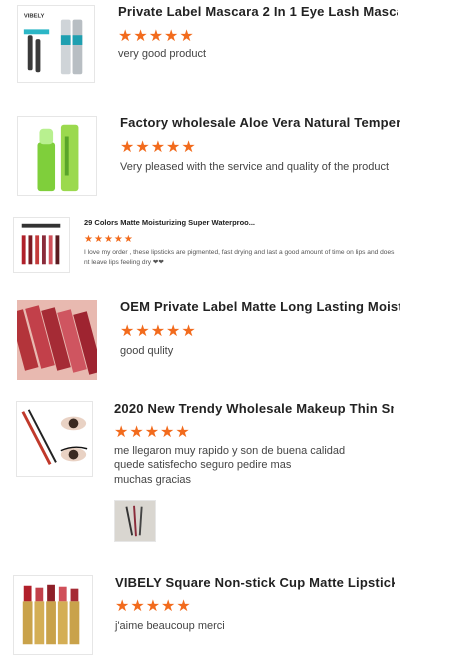  What do you see at coordinates (34, 17) in the screenshot?
I see `brand-text: VIBELY` at bounding box center [34, 17].